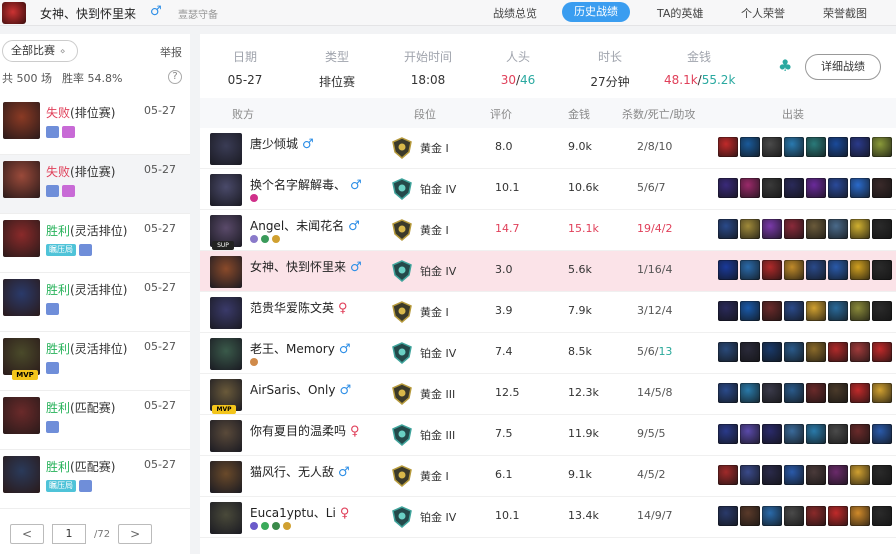  I want to click on player-name: 换个名字解解毒、 ♂, so click(306, 184).